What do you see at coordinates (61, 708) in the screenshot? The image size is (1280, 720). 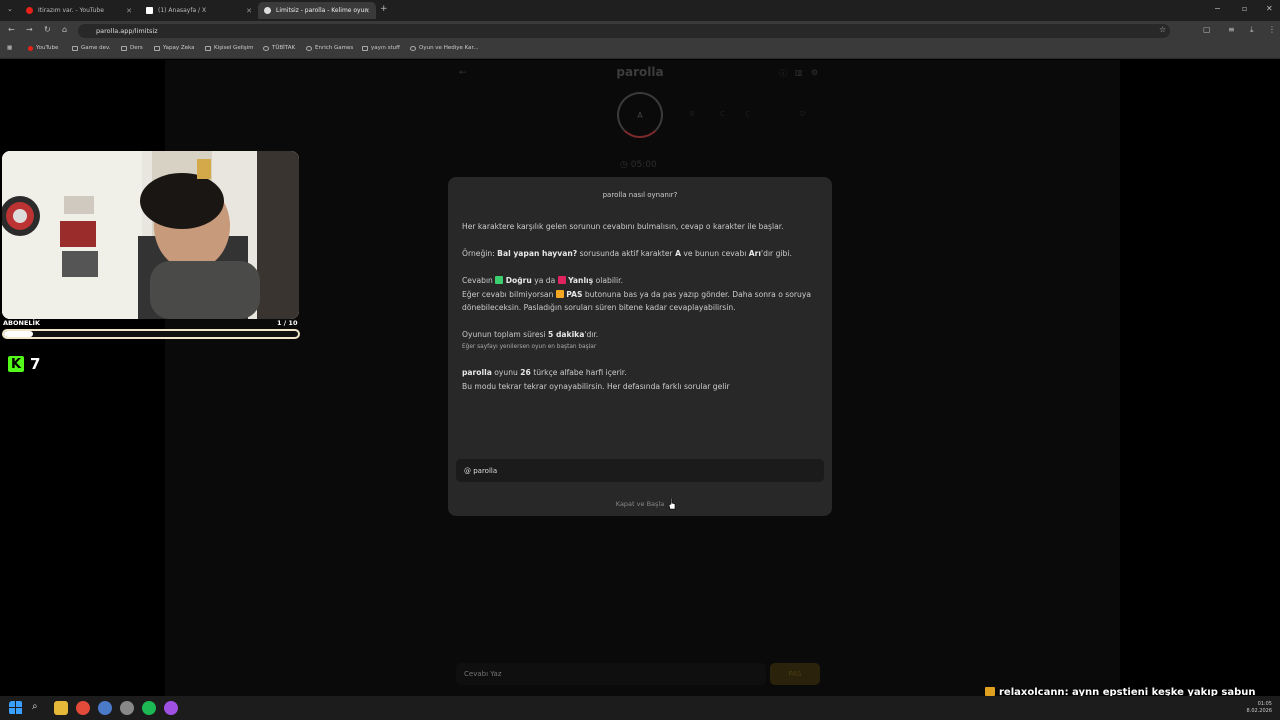 I see `file-explorer-icon` at bounding box center [61, 708].